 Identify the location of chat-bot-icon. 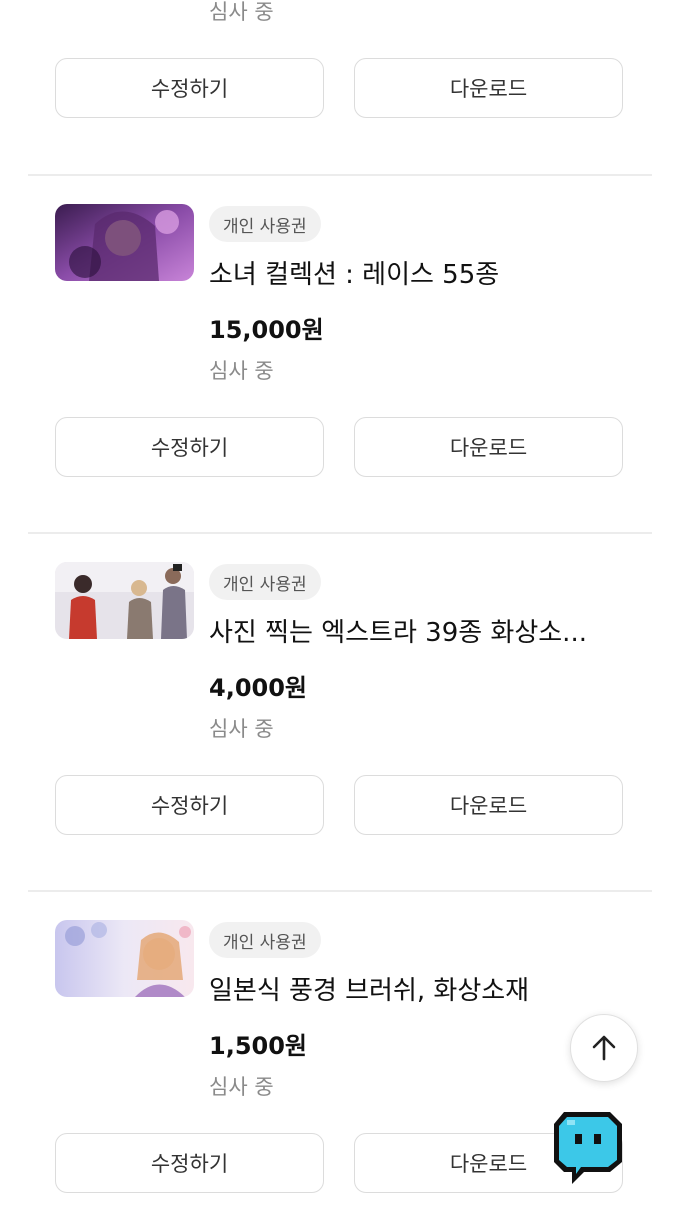
(588, 1148).